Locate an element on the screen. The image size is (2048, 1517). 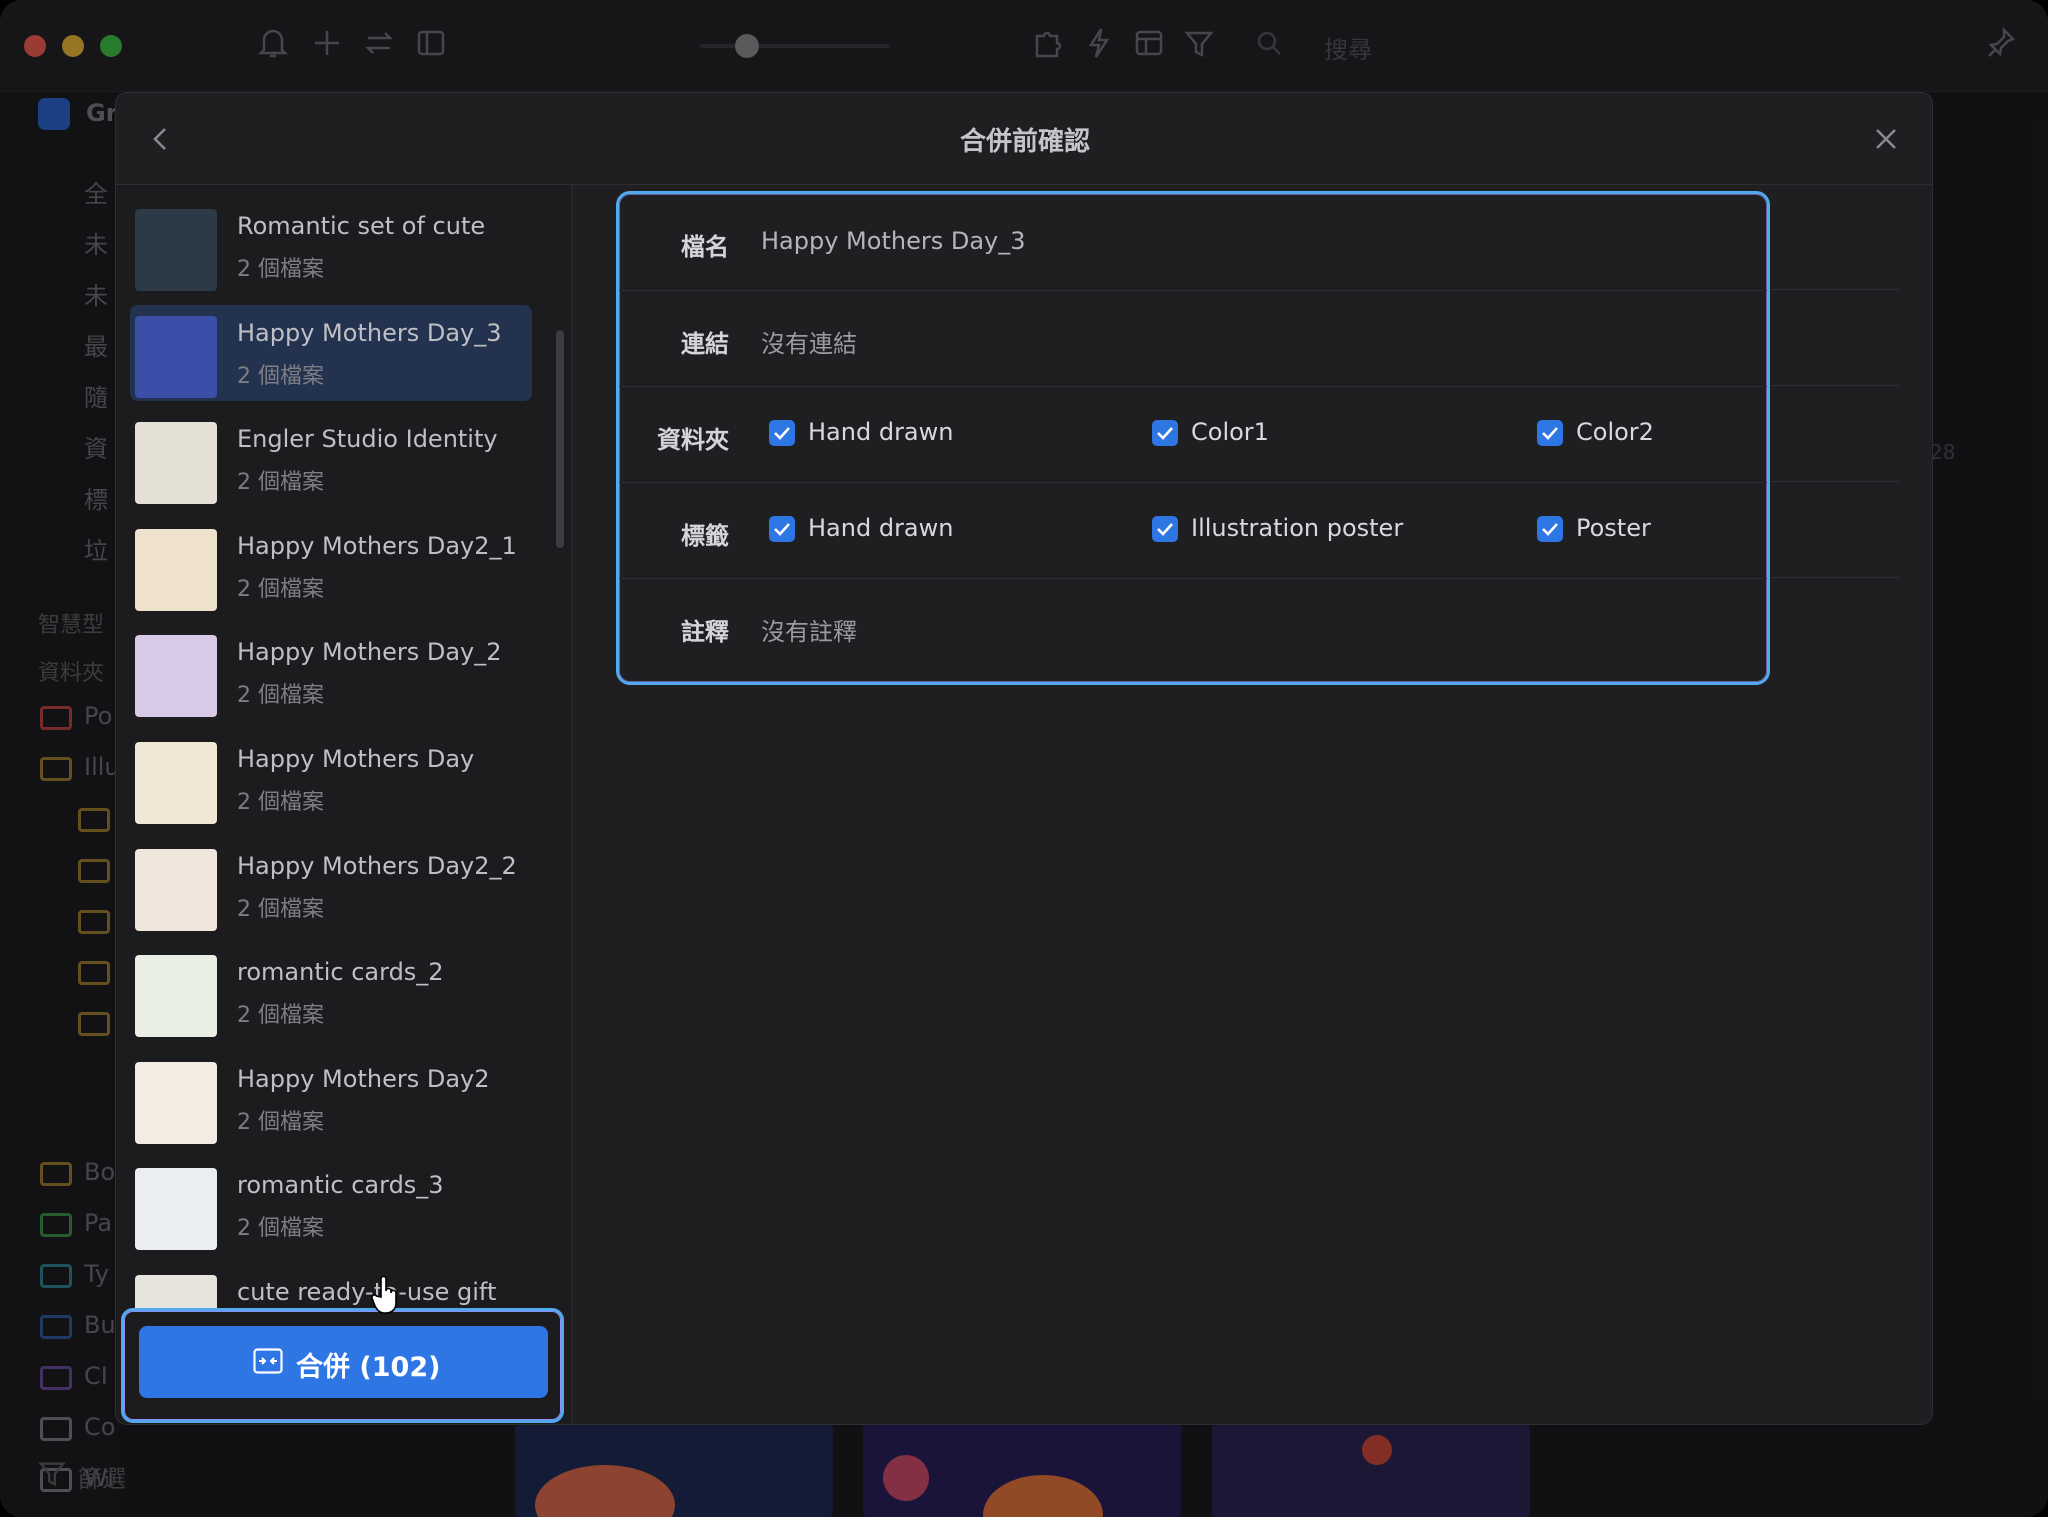
tags-label: 標籤 is located at coordinates (705, 536).